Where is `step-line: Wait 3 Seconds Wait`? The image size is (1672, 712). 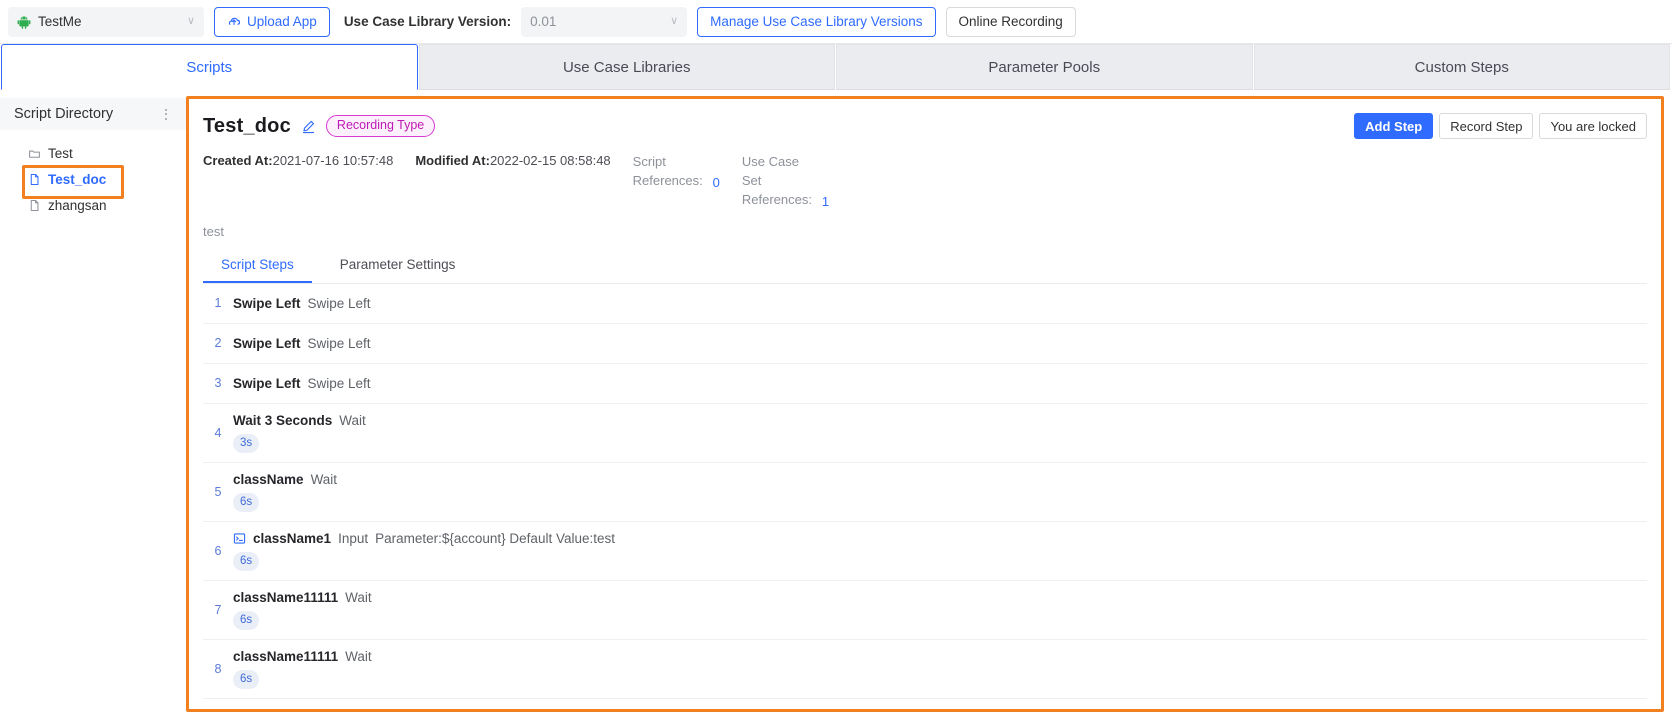 step-line: Wait 3 Seconds Wait is located at coordinates (939, 420).